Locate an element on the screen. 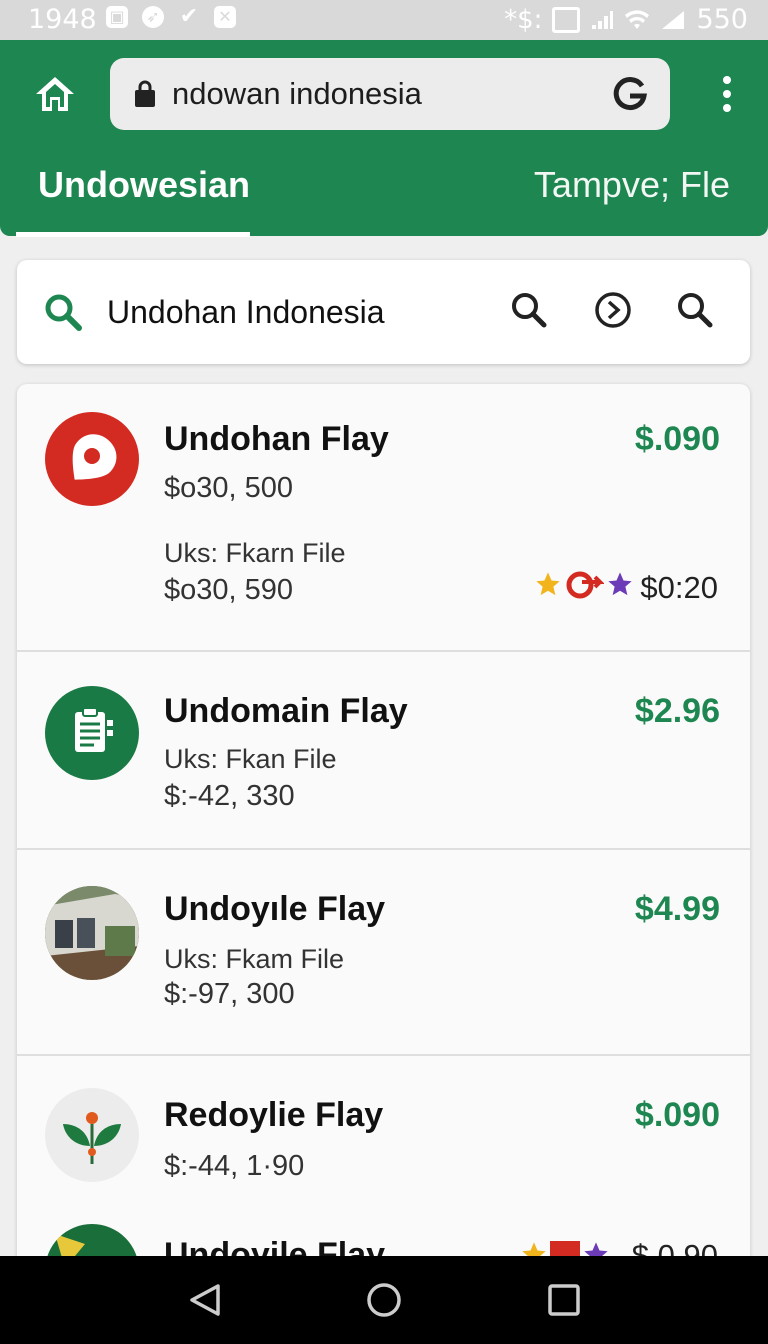  home-circle-icon is located at coordinates (384, 1300).